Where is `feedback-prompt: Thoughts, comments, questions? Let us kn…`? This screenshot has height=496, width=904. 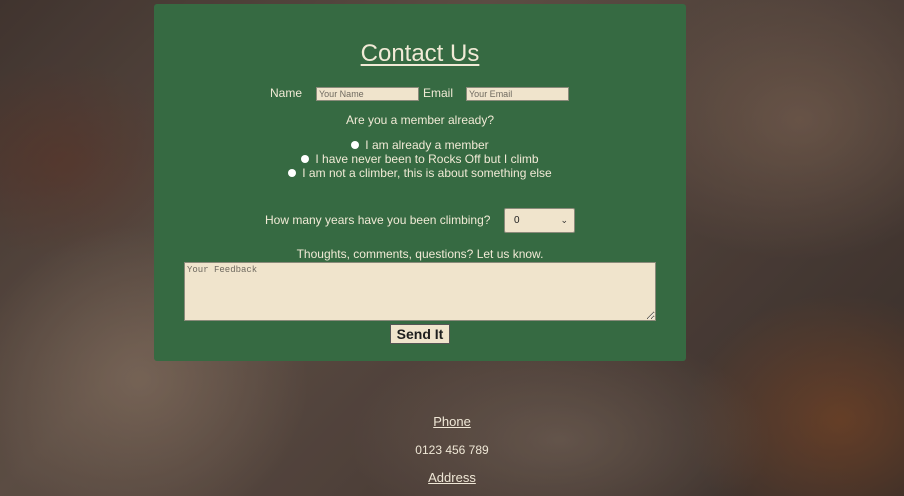 feedback-prompt: Thoughts, comments, questions? Let us kn… is located at coordinates (420, 254).